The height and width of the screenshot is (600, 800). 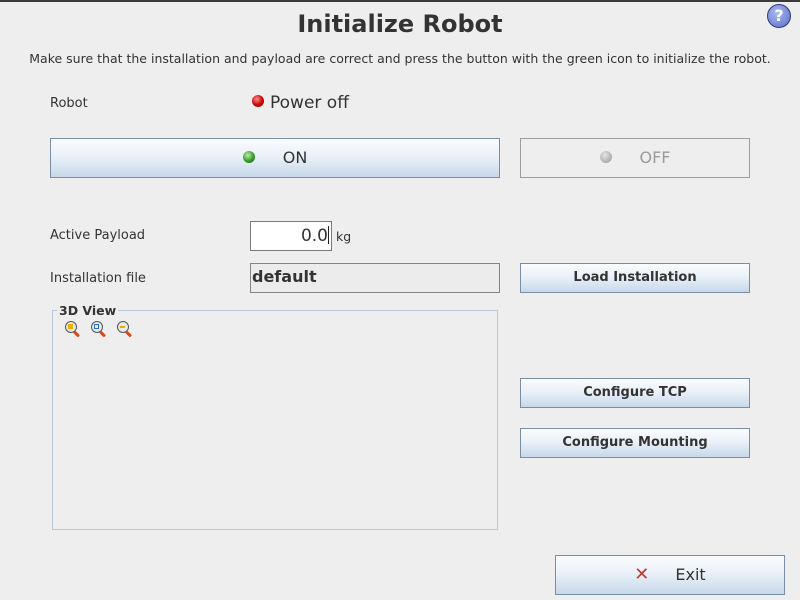 What do you see at coordinates (248, 156) in the screenshot?
I see `green-led-icon` at bounding box center [248, 156].